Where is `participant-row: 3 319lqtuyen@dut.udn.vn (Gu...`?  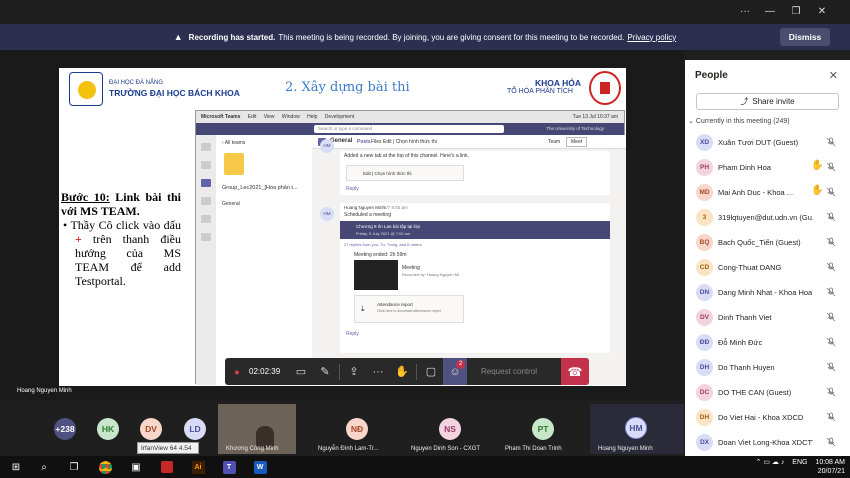 participant-row: 3 319lqtuyen@dut.udn.vn (Gu... is located at coordinates (767, 217).